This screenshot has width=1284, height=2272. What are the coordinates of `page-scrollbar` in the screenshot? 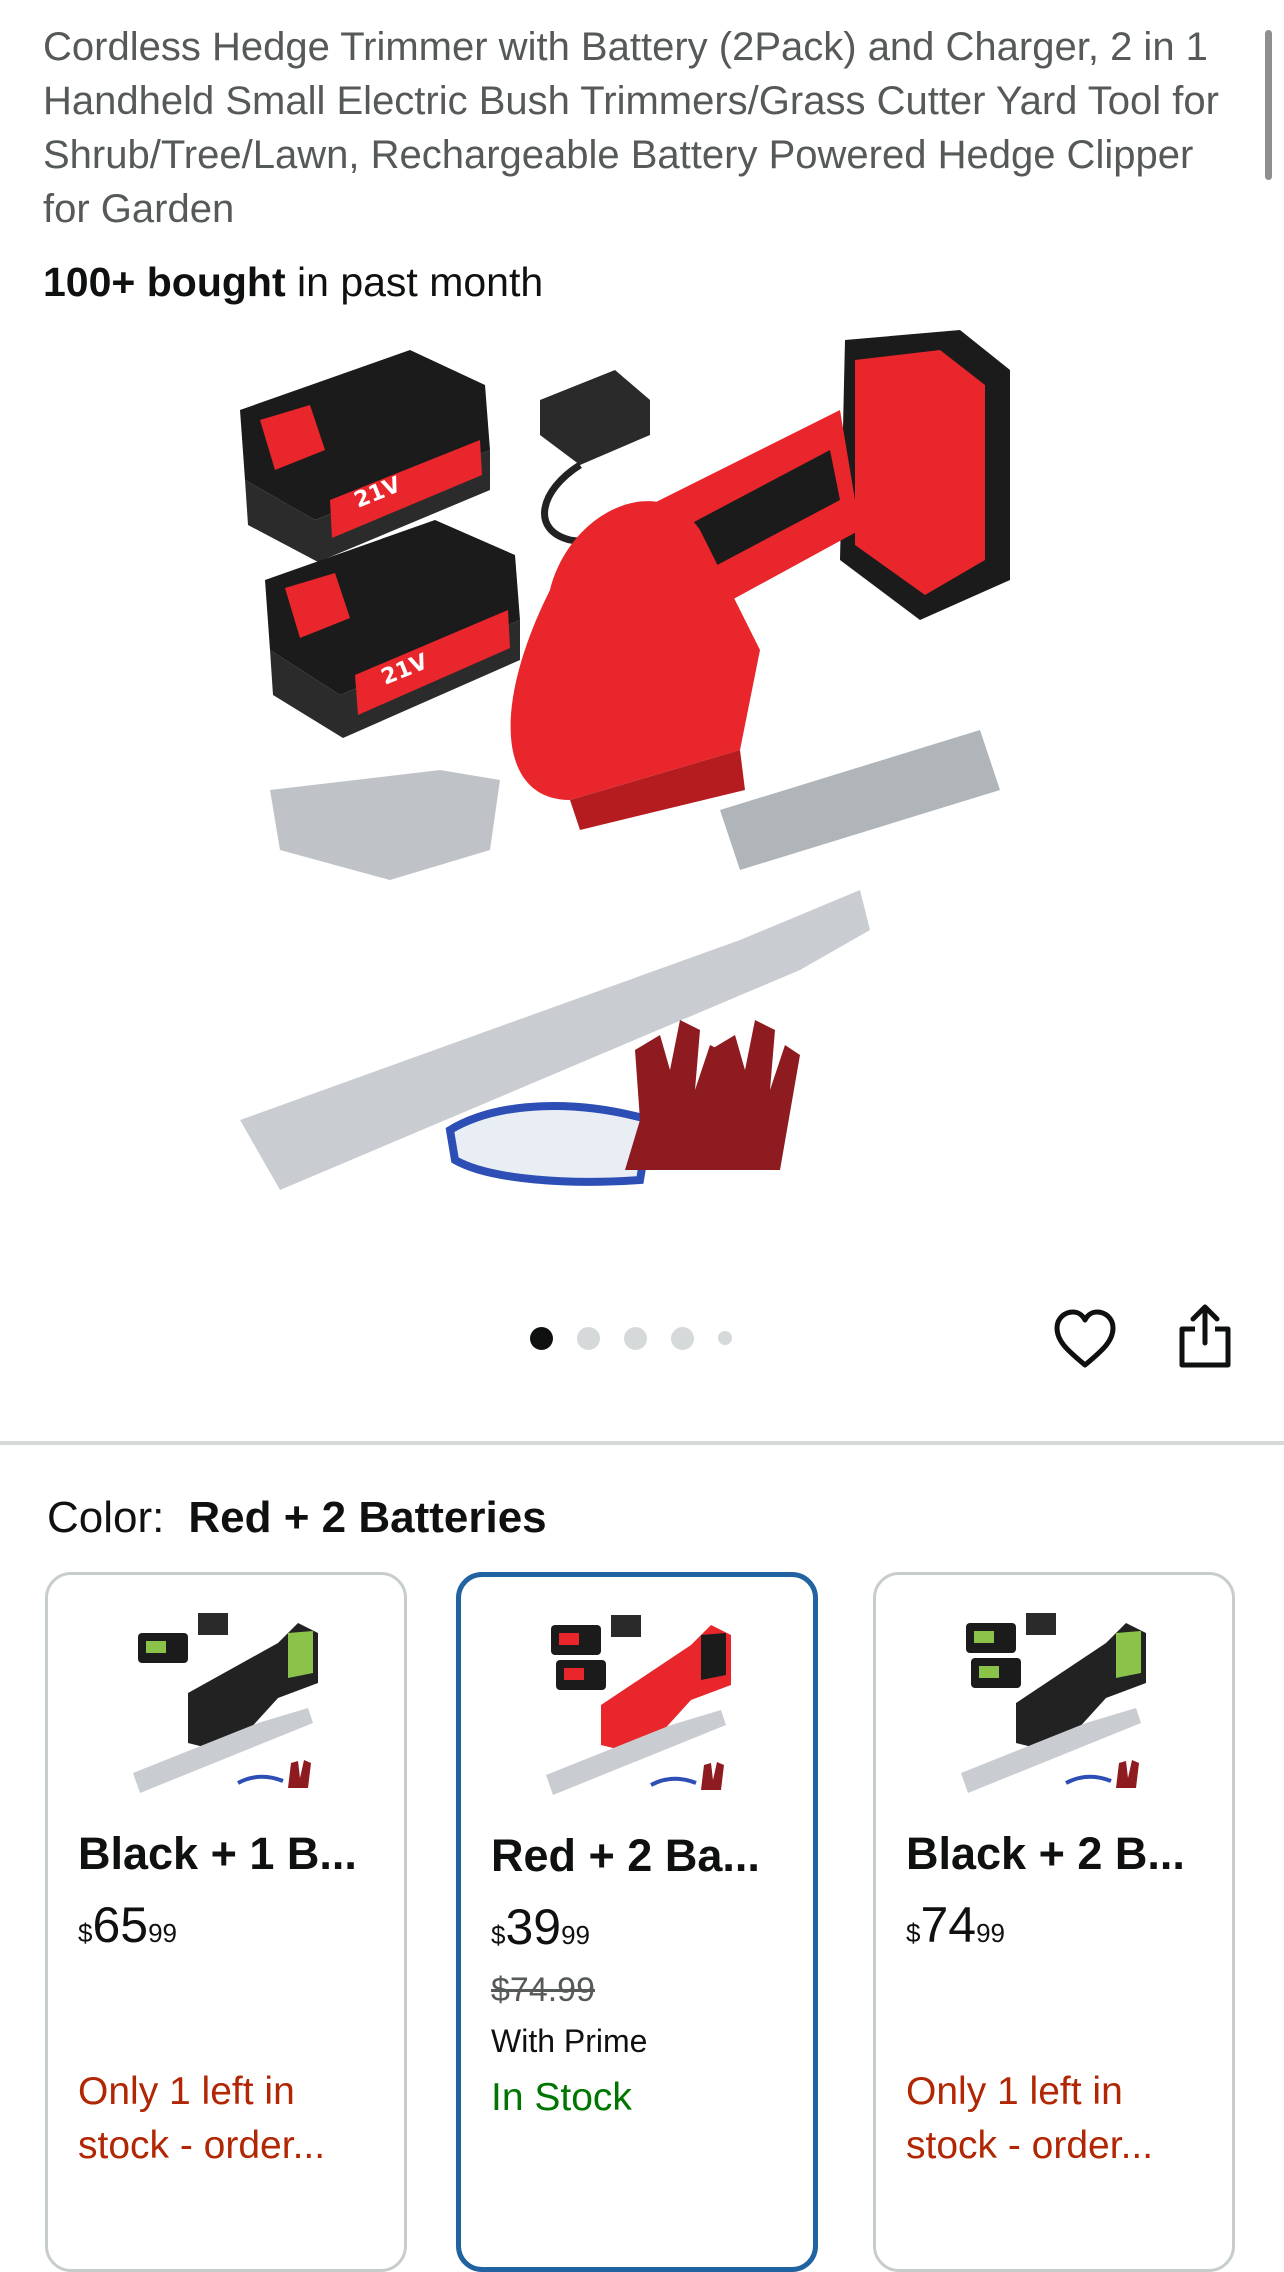 It's located at (1268, 105).